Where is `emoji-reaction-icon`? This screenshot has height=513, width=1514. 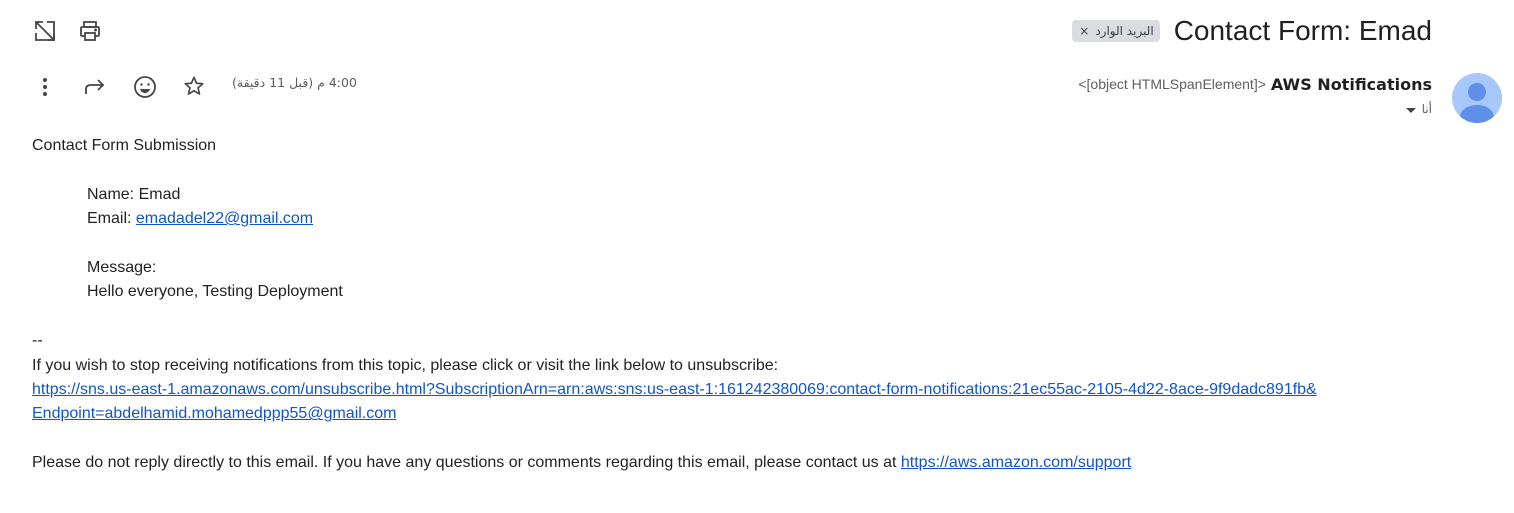 emoji-reaction-icon is located at coordinates (145, 87).